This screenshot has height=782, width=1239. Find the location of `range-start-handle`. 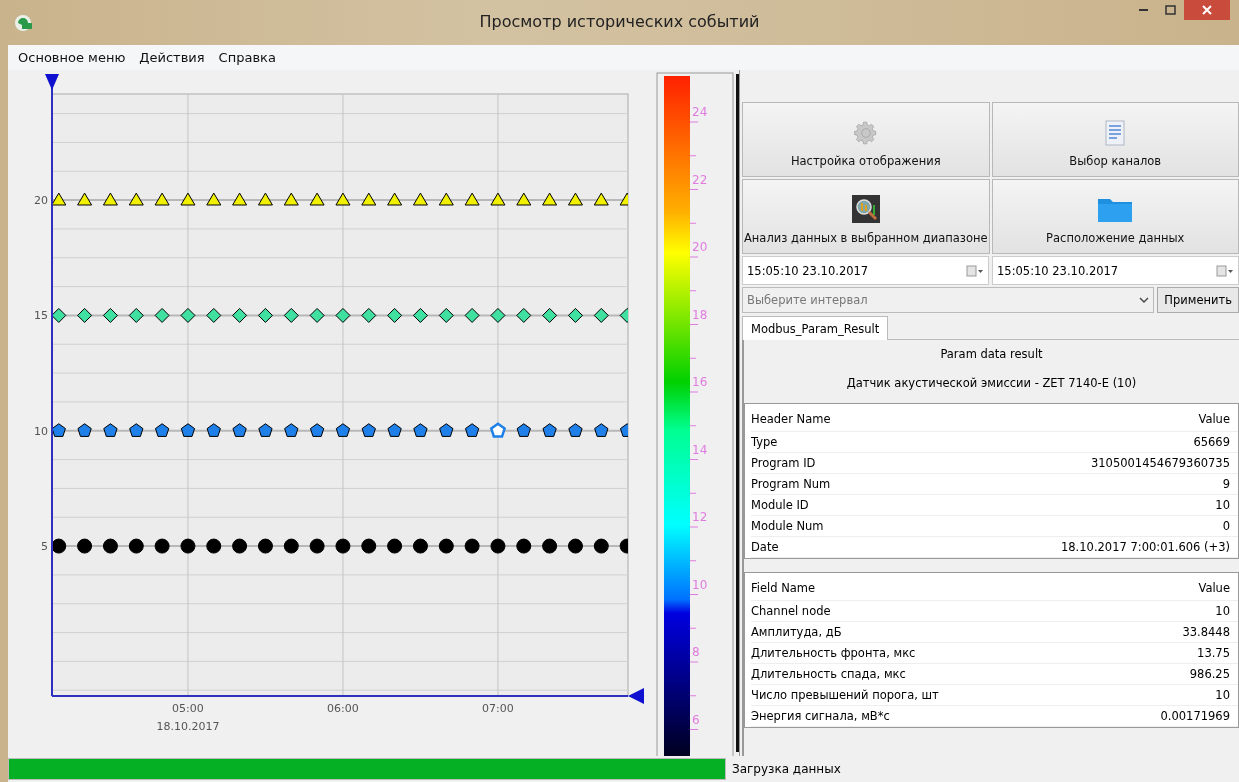

range-start-handle is located at coordinates (52, 82).